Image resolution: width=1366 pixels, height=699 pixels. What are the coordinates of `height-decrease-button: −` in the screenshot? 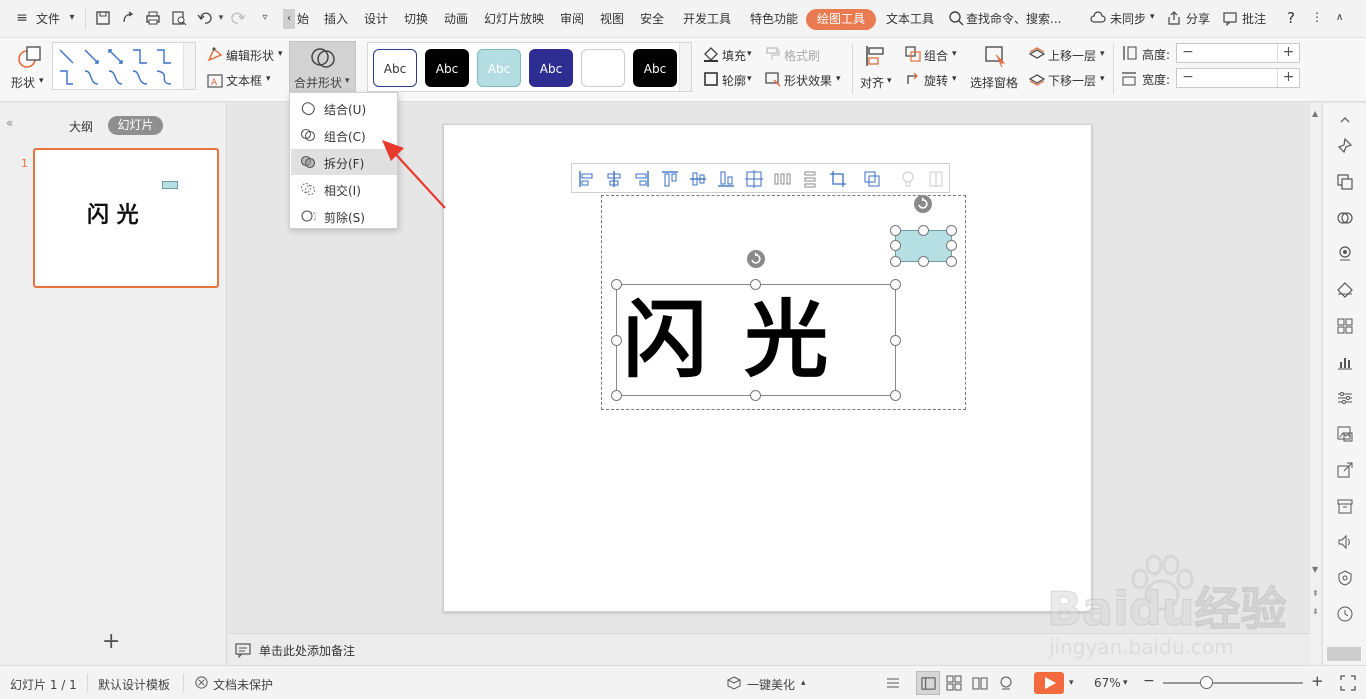 It's located at (1188, 53).